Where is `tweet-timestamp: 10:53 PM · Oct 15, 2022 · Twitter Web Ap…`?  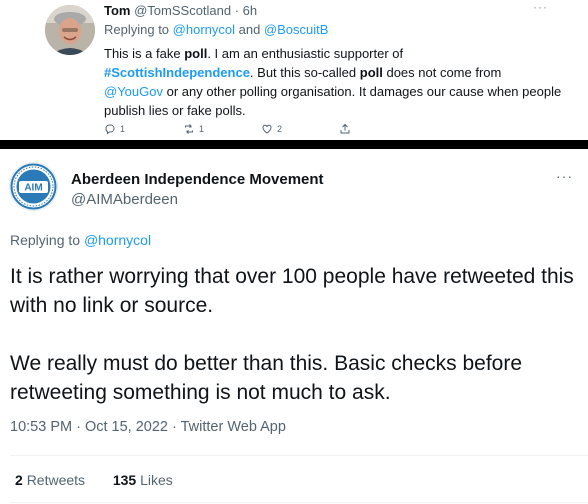
tweet-timestamp: 10:53 PM · Oct 15, 2022 · Twitter Web Ap… is located at coordinates (148, 427).